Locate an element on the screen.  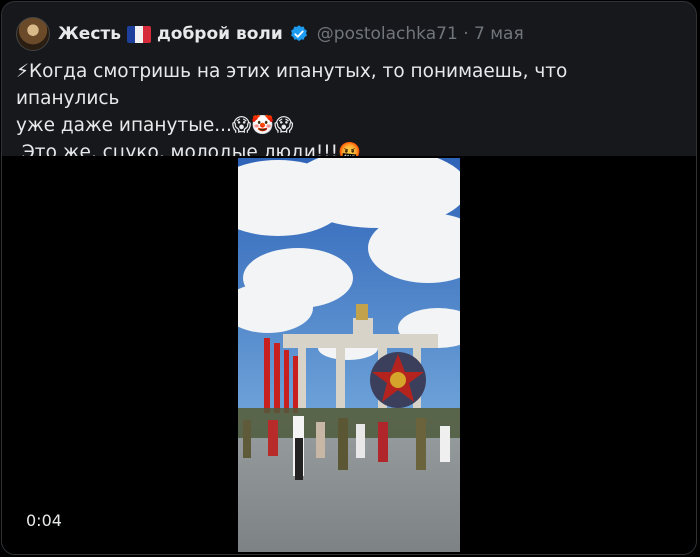
tweet-date: 7 мая is located at coordinates (499, 34).